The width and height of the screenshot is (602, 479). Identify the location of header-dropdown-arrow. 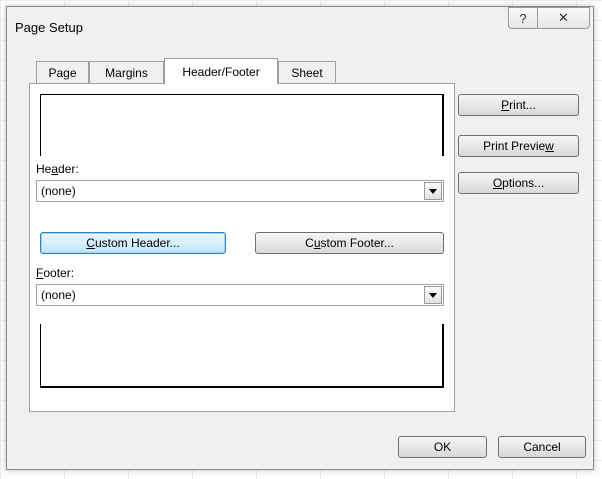
(433, 191).